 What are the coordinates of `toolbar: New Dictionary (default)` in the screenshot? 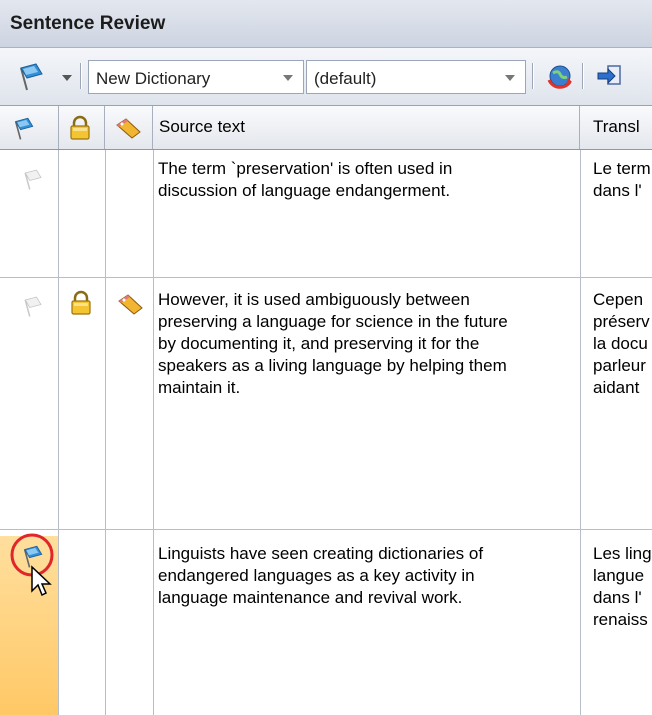 It's located at (326, 77).